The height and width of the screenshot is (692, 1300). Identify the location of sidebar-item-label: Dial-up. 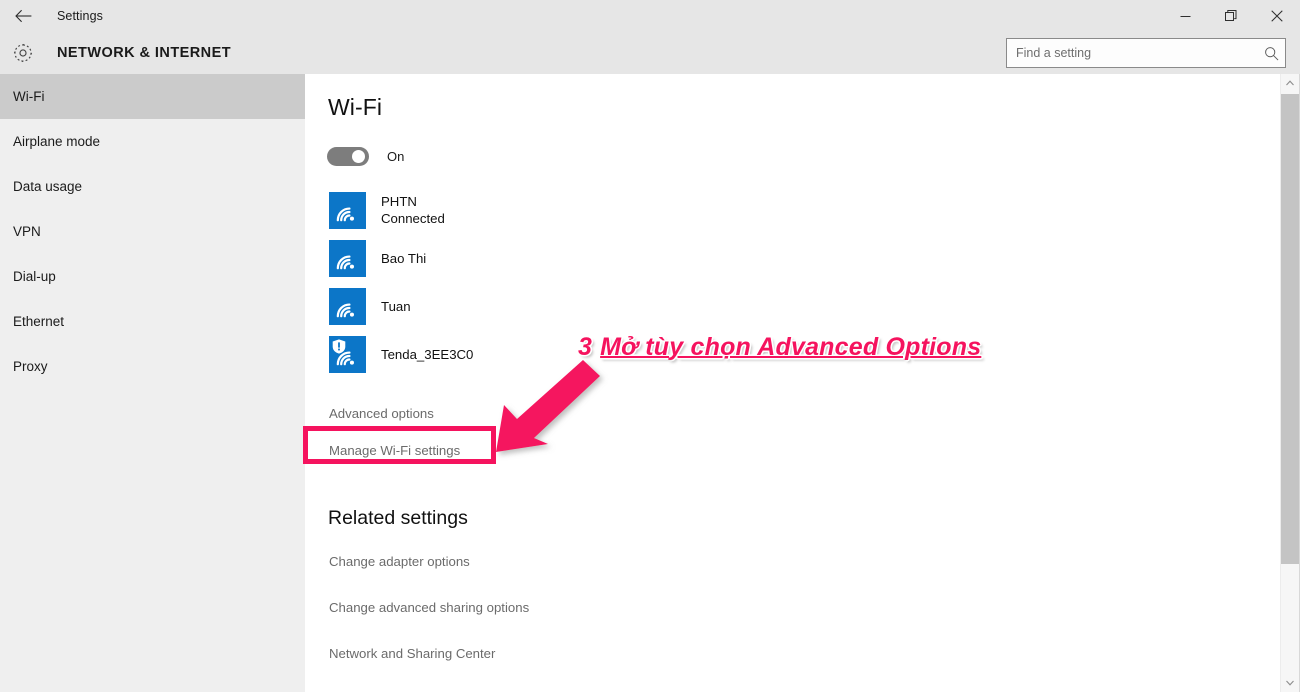
(34, 276).